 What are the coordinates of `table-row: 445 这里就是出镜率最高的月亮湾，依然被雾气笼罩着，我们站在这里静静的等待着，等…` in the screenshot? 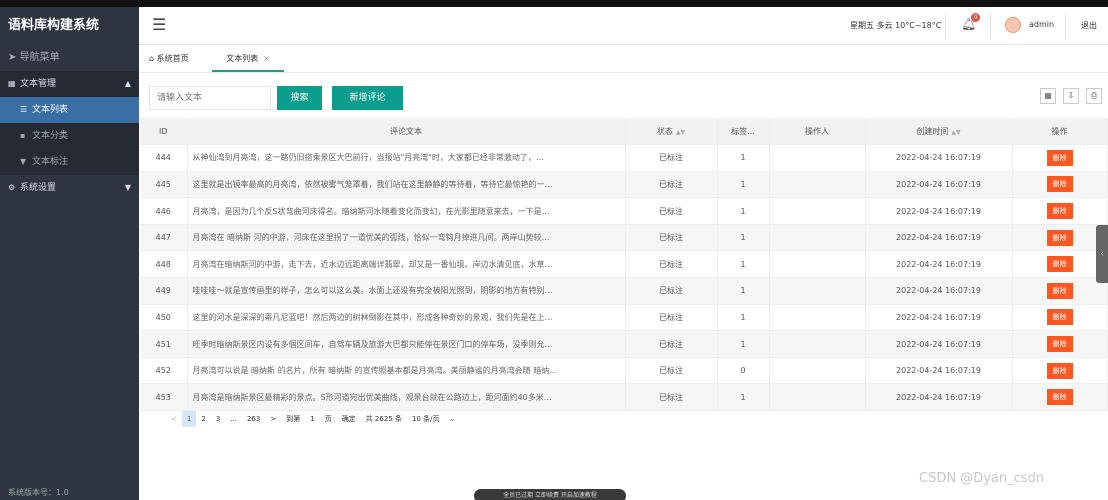 It's located at (624, 185).